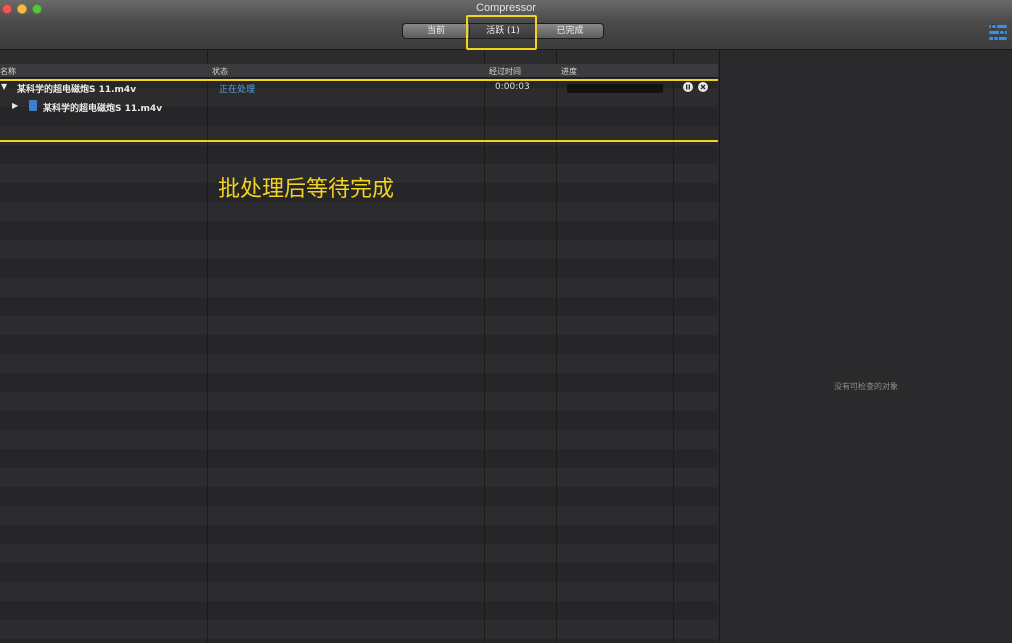  What do you see at coordinates (436, 31) in the screenshot?
I see `tab-current: 当前` at bounding box center [436, 31].